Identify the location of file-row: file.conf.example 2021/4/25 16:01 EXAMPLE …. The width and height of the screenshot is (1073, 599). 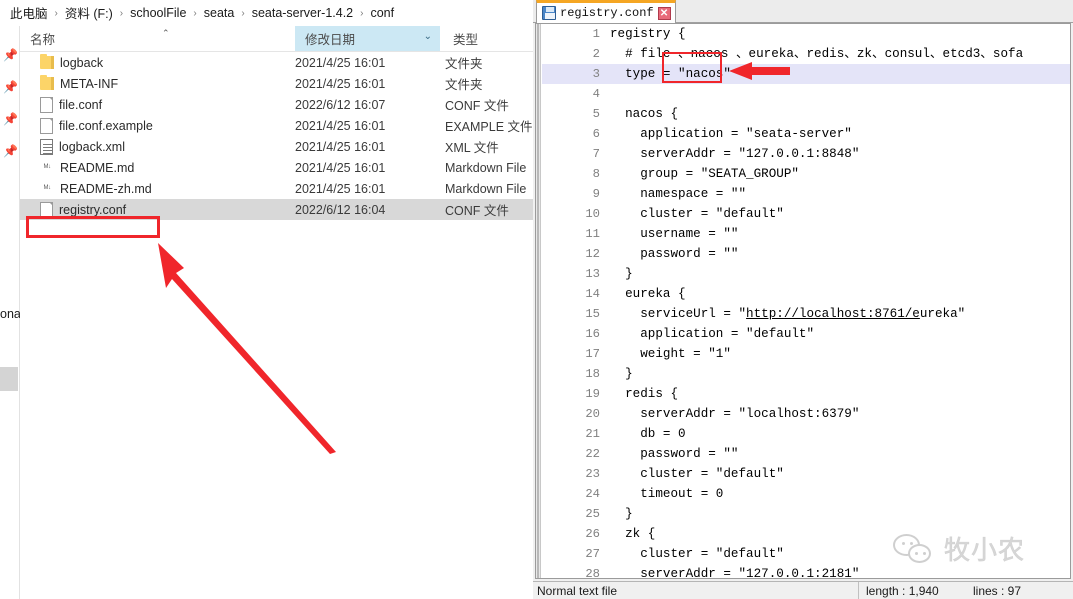
(276, 125).